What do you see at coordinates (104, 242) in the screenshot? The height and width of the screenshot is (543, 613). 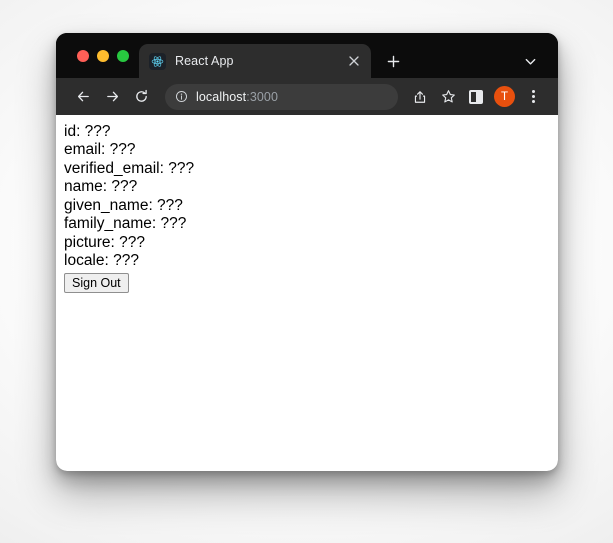 I see `profile-field-picture: picture: ???` at bounding box center [104, 242].